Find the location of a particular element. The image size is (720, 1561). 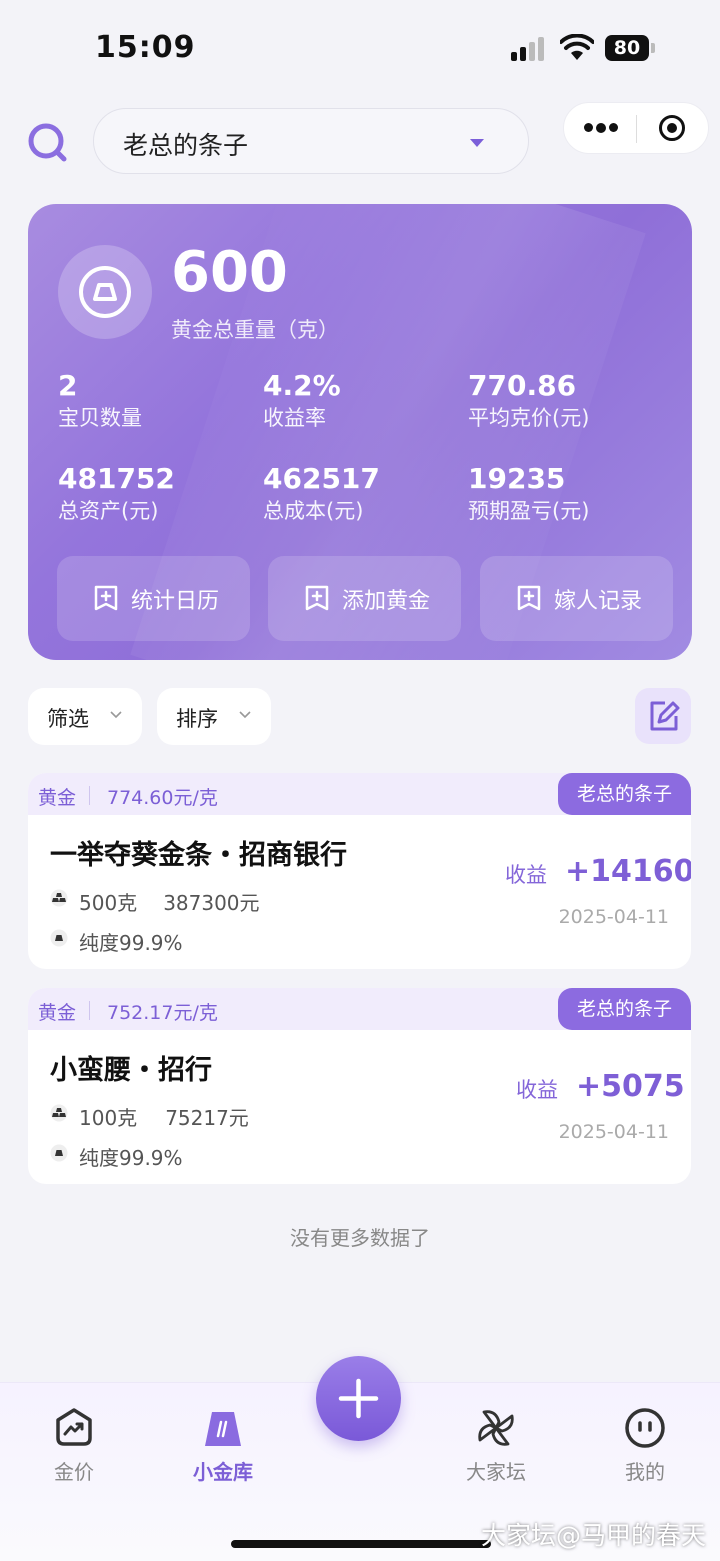

add-fab-button is located at coordinates (358, 1398).